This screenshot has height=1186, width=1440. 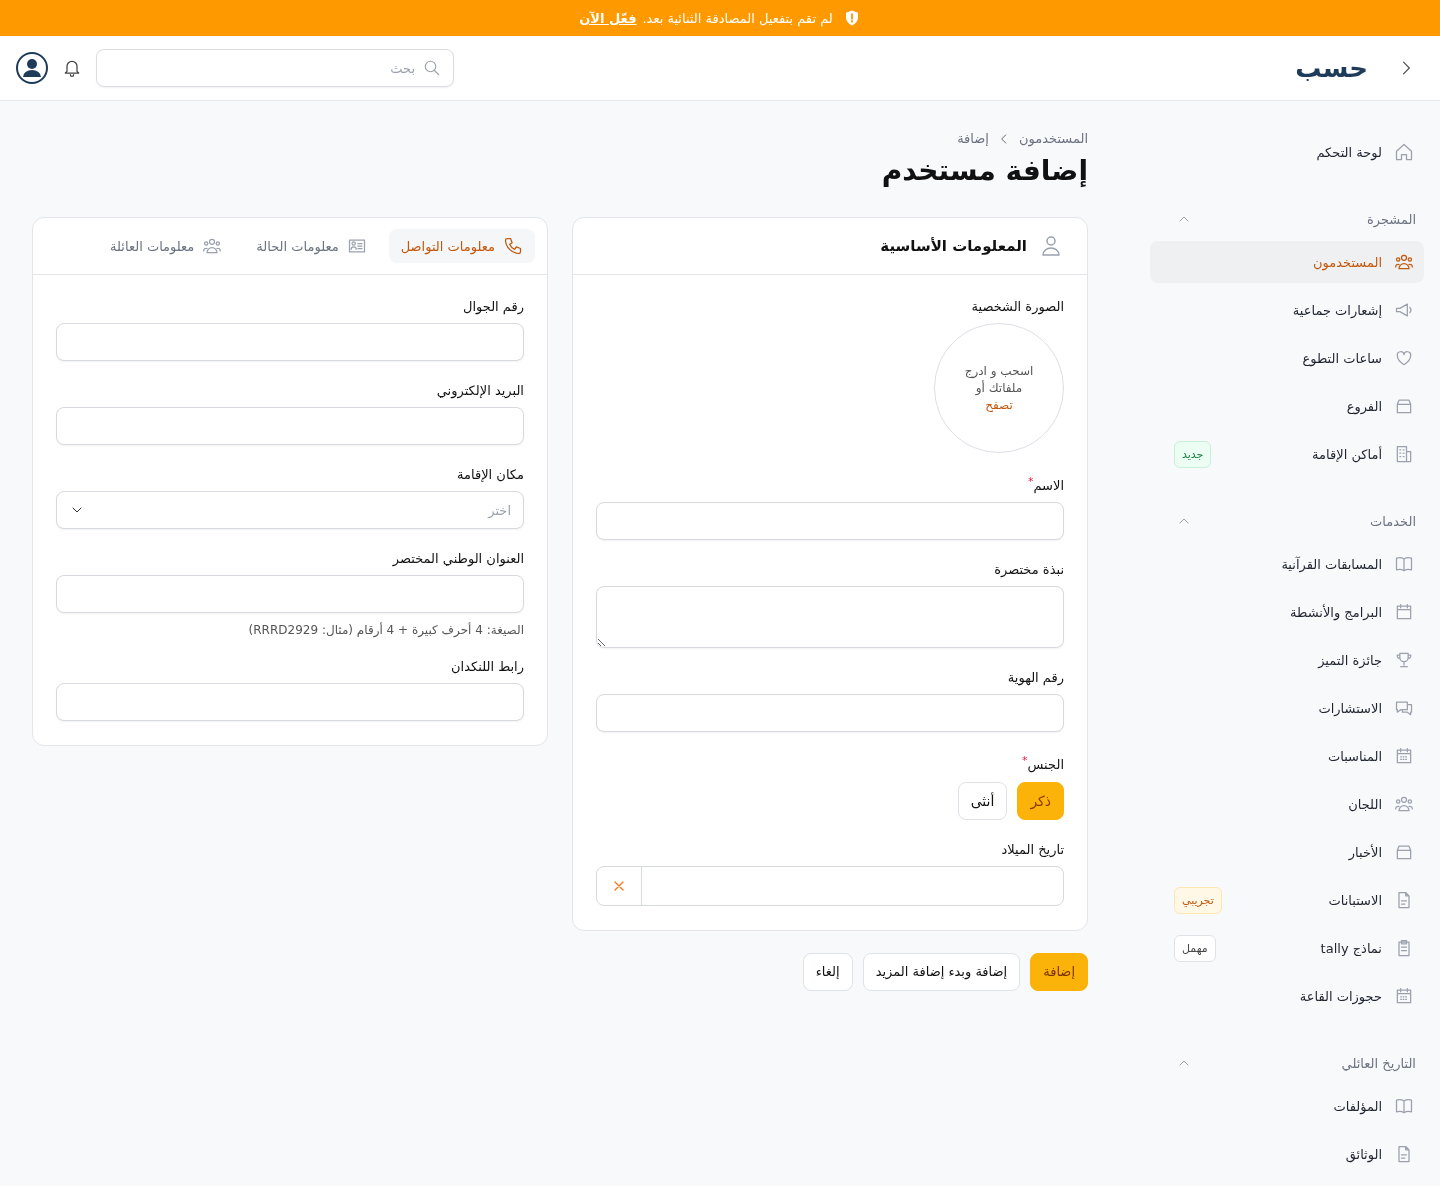 I want to click on building-icon, so click(x=1404, y=454).